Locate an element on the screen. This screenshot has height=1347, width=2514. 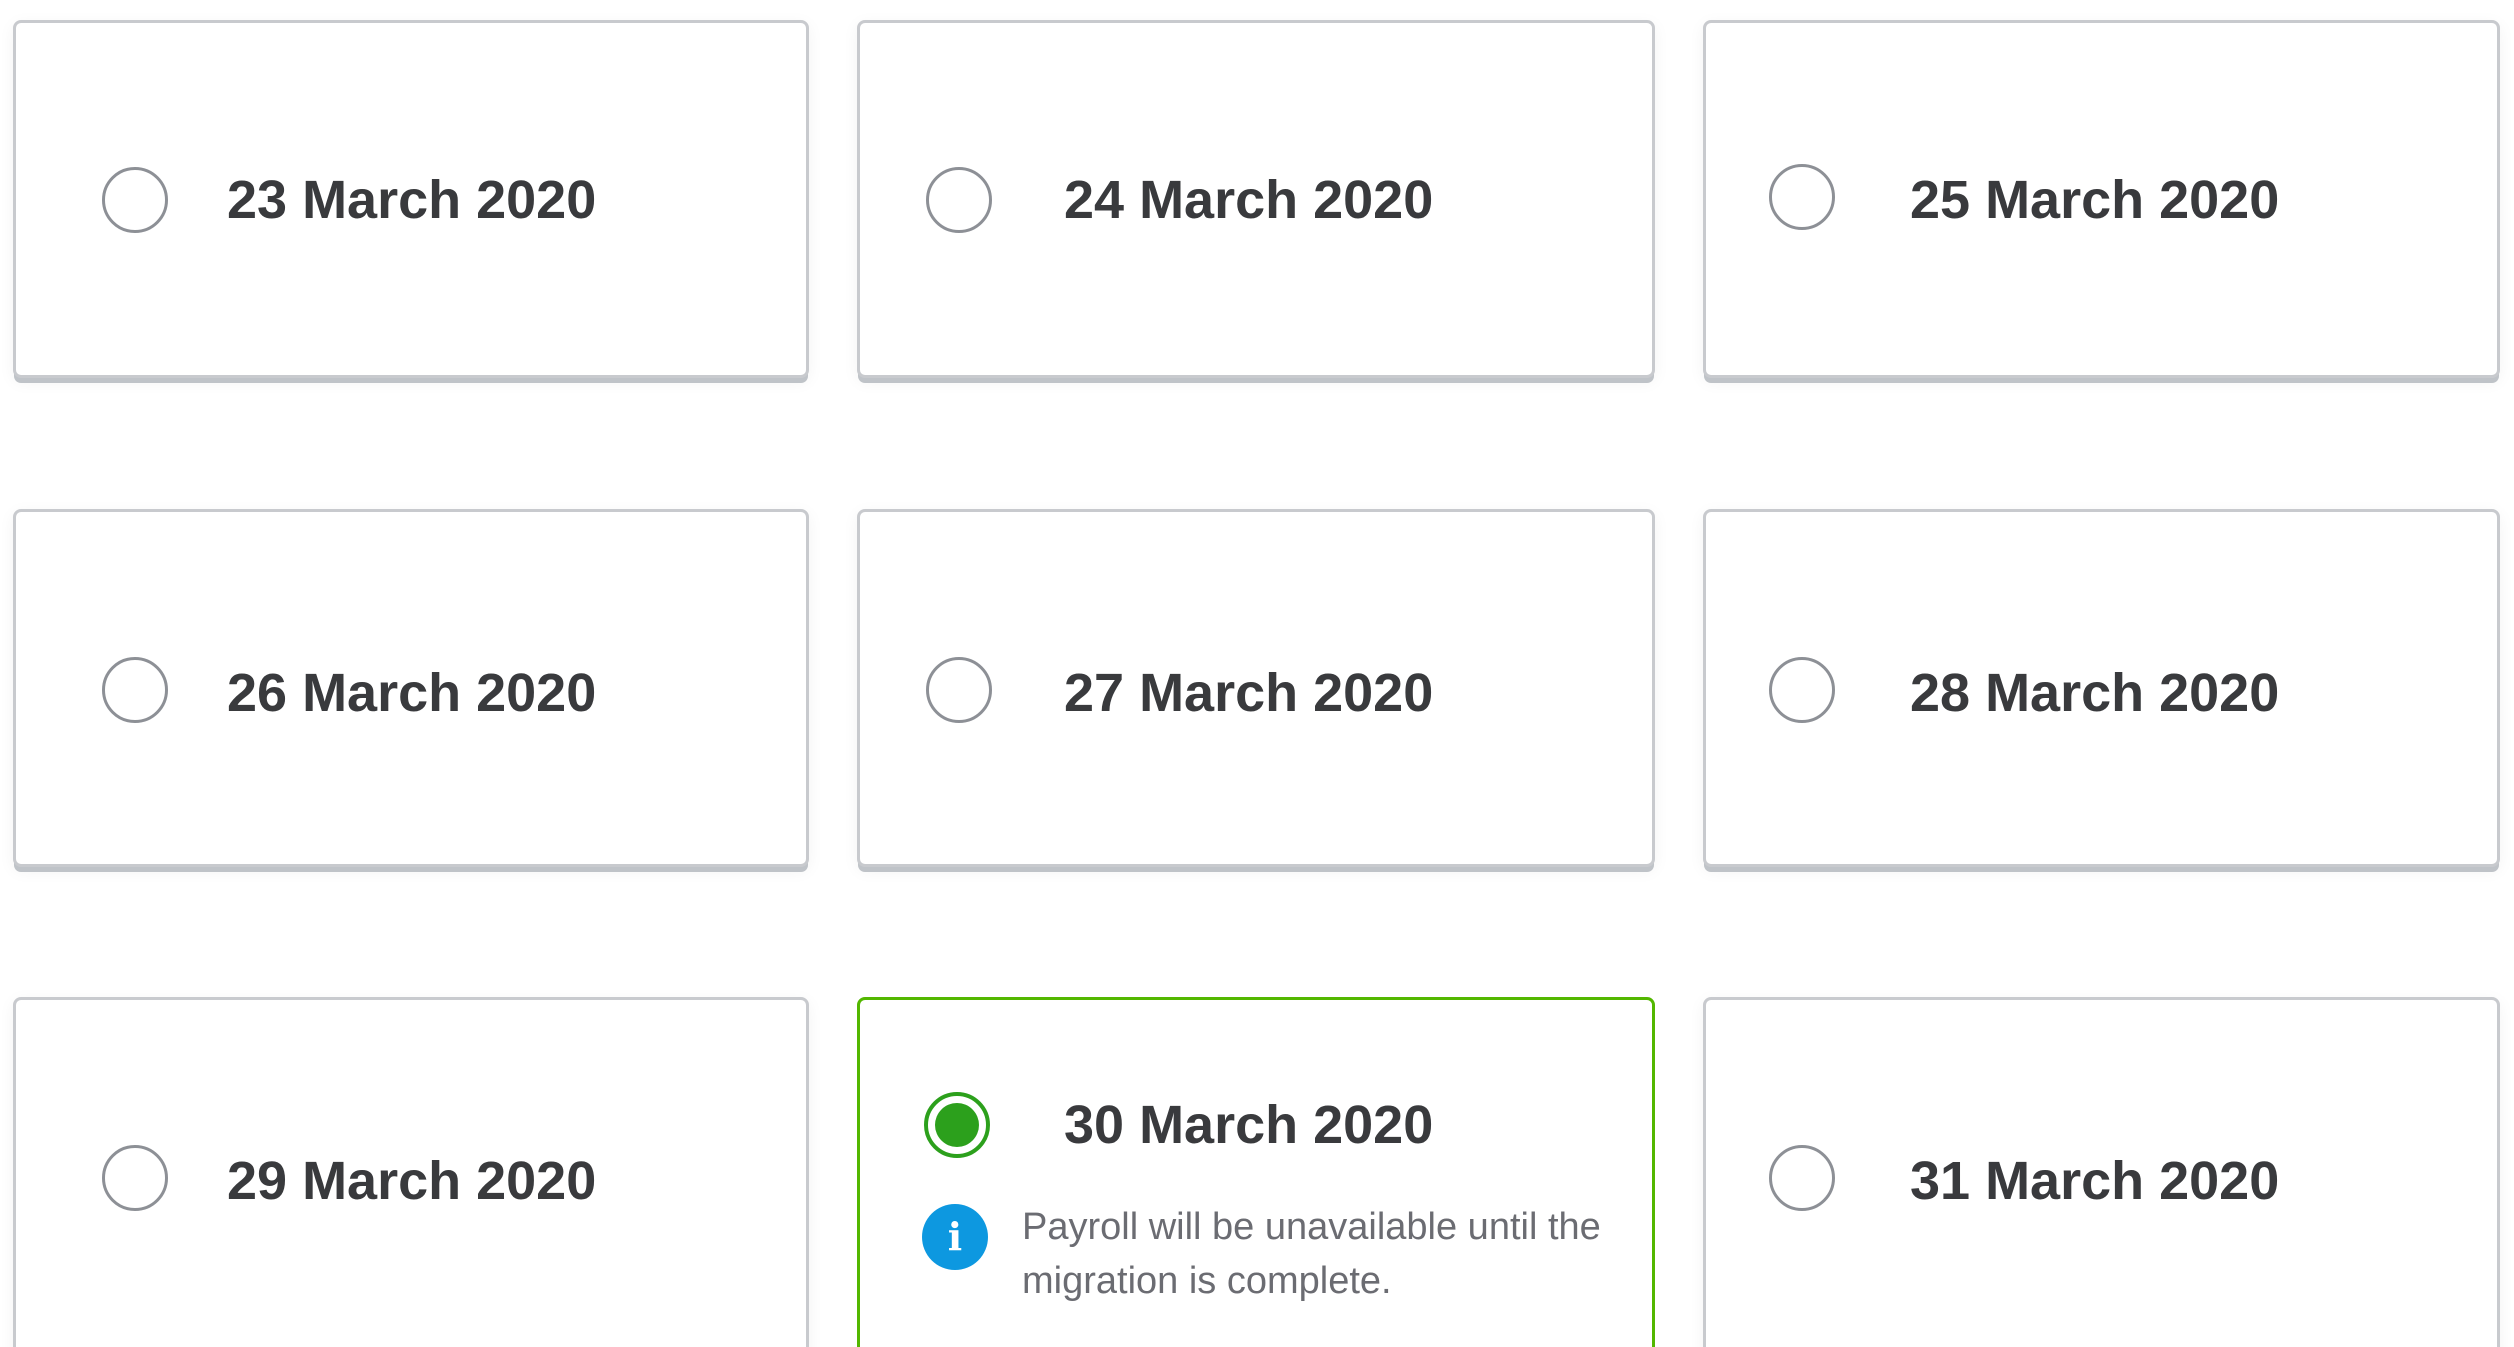
date-option-label: 25 March 2020 is located at coordinates (2095, 200).